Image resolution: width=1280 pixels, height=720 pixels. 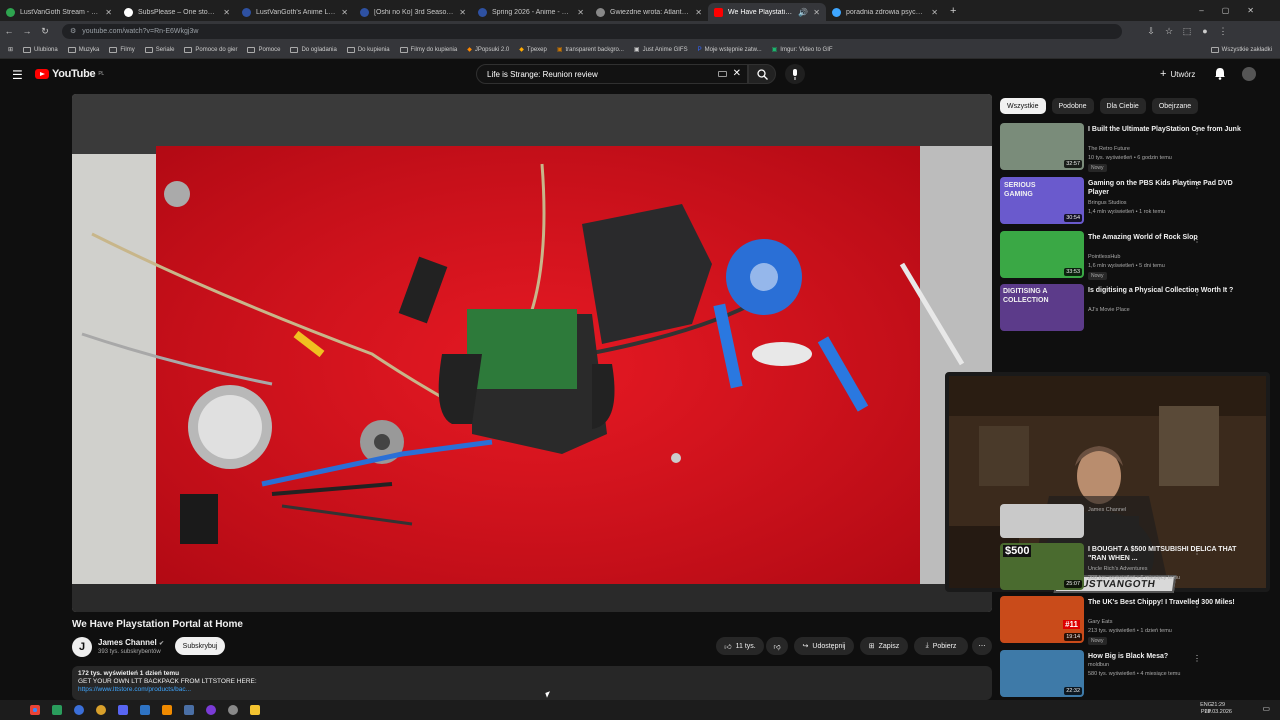 I want to click on video-thumbnail: 33:53, so click(x=1042, y=254).